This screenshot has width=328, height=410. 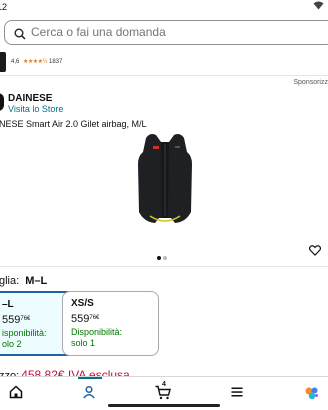 What do you see at coordinates (4, 7) in the screenshot?
I see `status-time: 12` at bounding box center [4, 7].